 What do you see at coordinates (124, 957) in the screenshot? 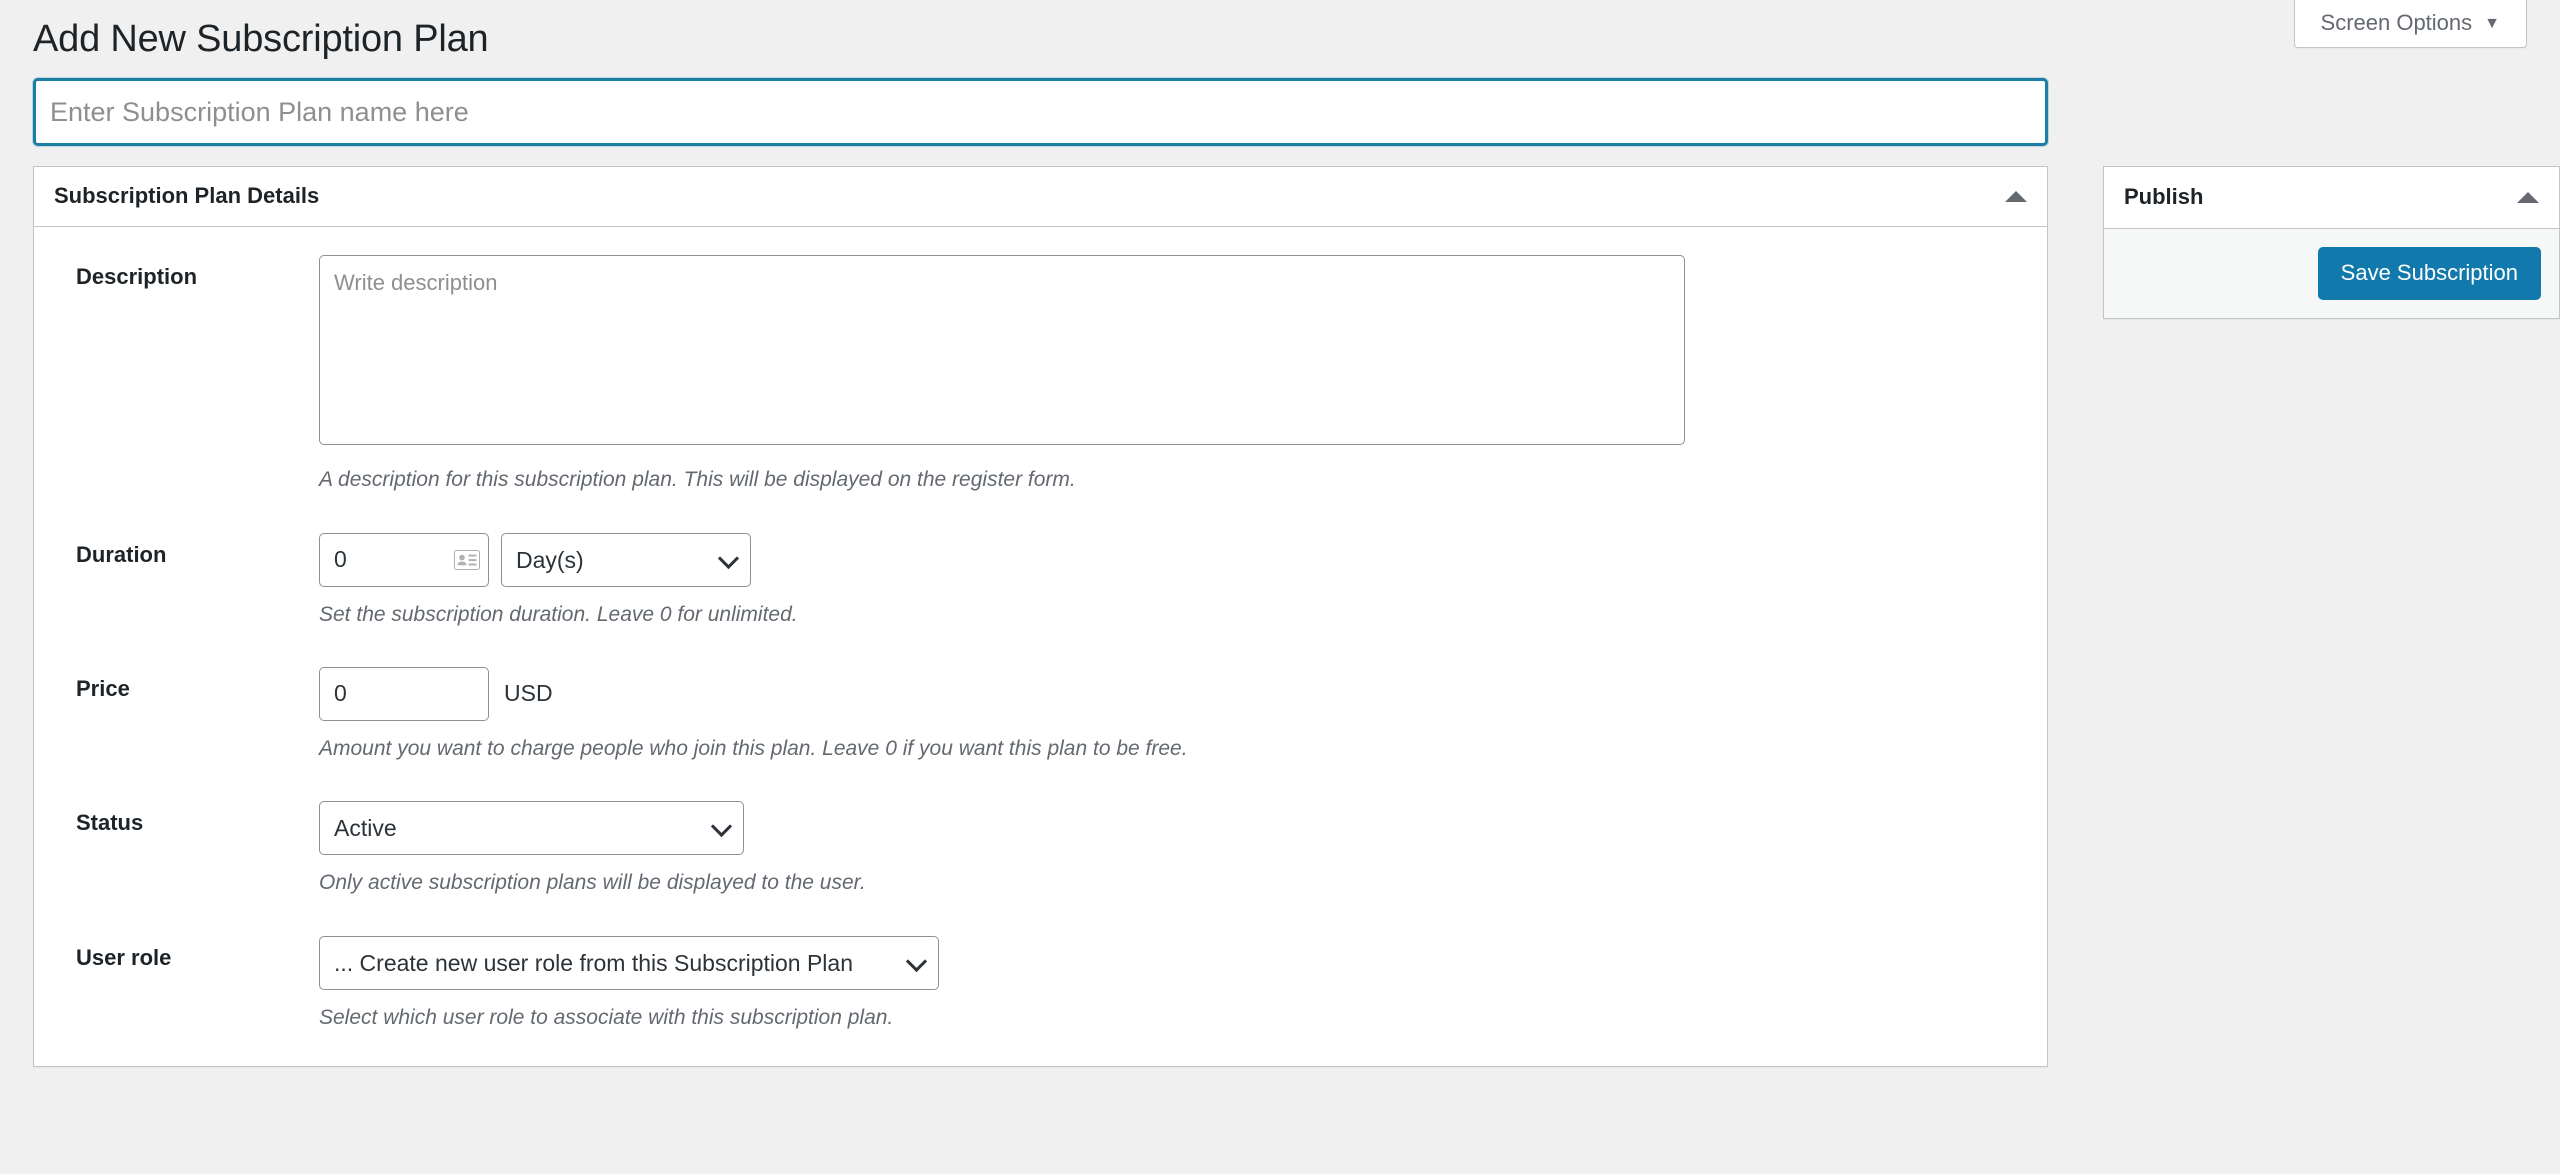
I see `label-user-role: User role` at bounding box center [124, 957].